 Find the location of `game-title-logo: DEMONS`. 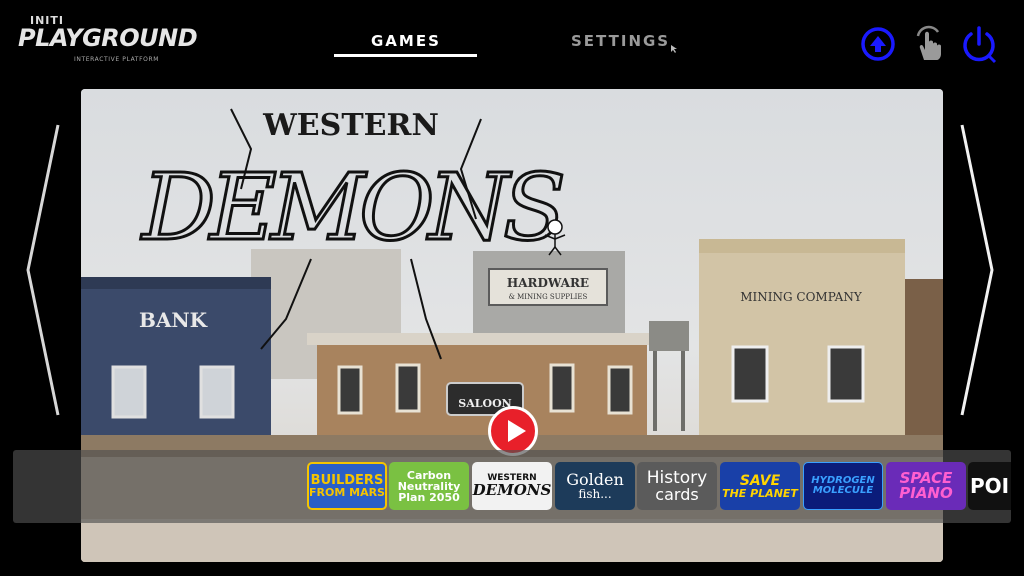

game-title-logo: DEMONS is located at coordinates (351, 207).